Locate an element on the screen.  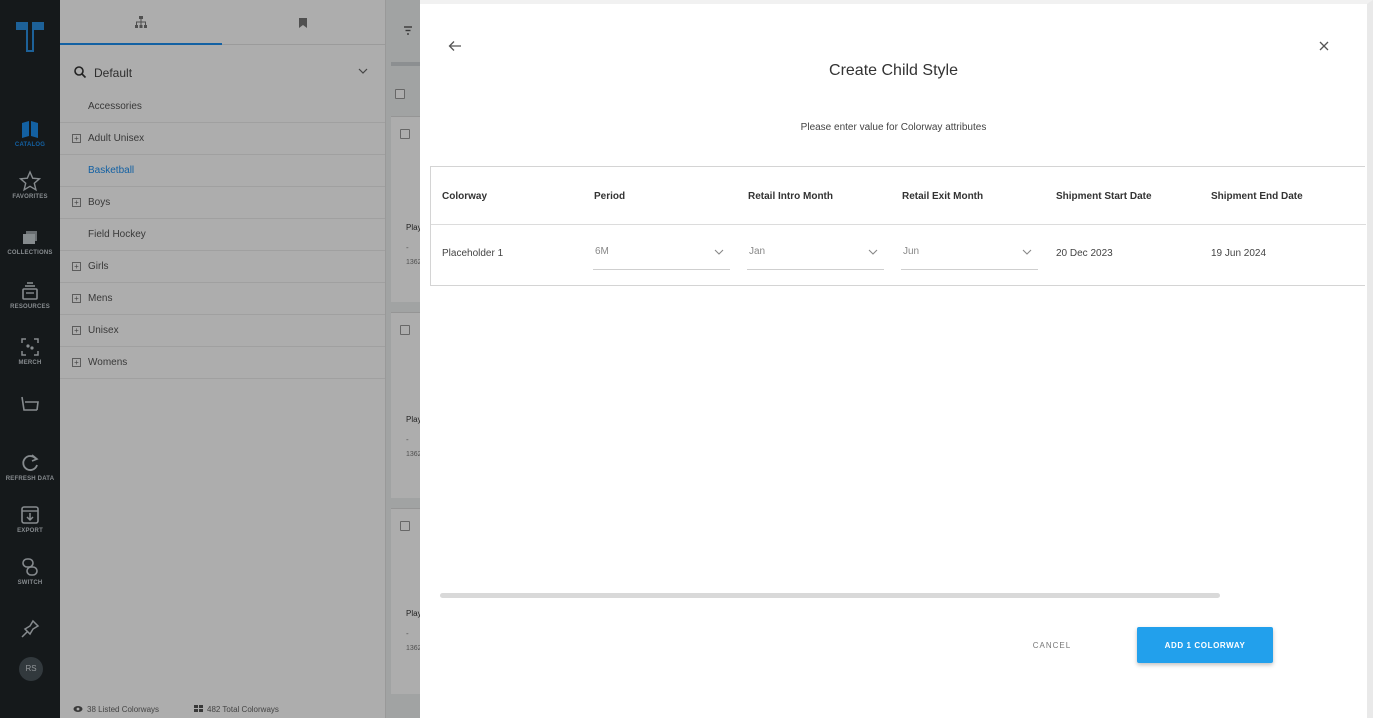
dialog-title: Create Child Style is located at coordinates (893, 70).